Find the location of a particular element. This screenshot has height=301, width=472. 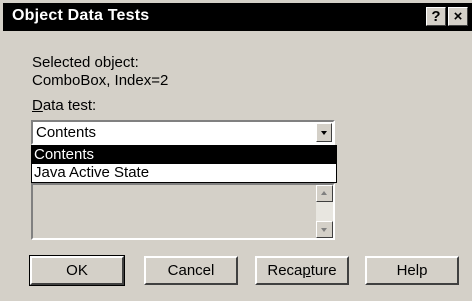

help-title-button: ? is located at coordinates (436, 16).